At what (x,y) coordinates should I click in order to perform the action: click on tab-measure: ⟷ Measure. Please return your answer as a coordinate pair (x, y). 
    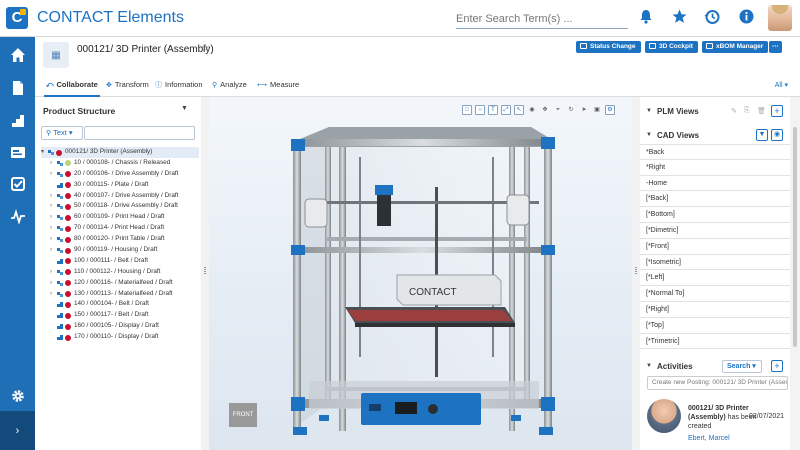
    Looking at the image, I should click on (278, 84).